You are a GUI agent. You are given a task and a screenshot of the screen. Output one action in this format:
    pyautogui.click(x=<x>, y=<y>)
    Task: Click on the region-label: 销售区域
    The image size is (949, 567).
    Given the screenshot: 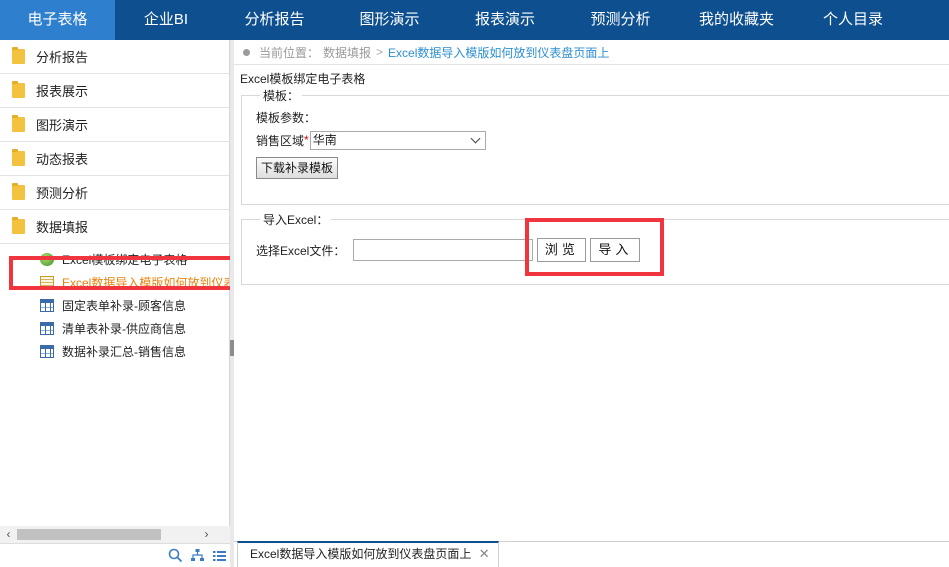 What is the action you would take?
    pyautogui.click(x=280, y=140)
    